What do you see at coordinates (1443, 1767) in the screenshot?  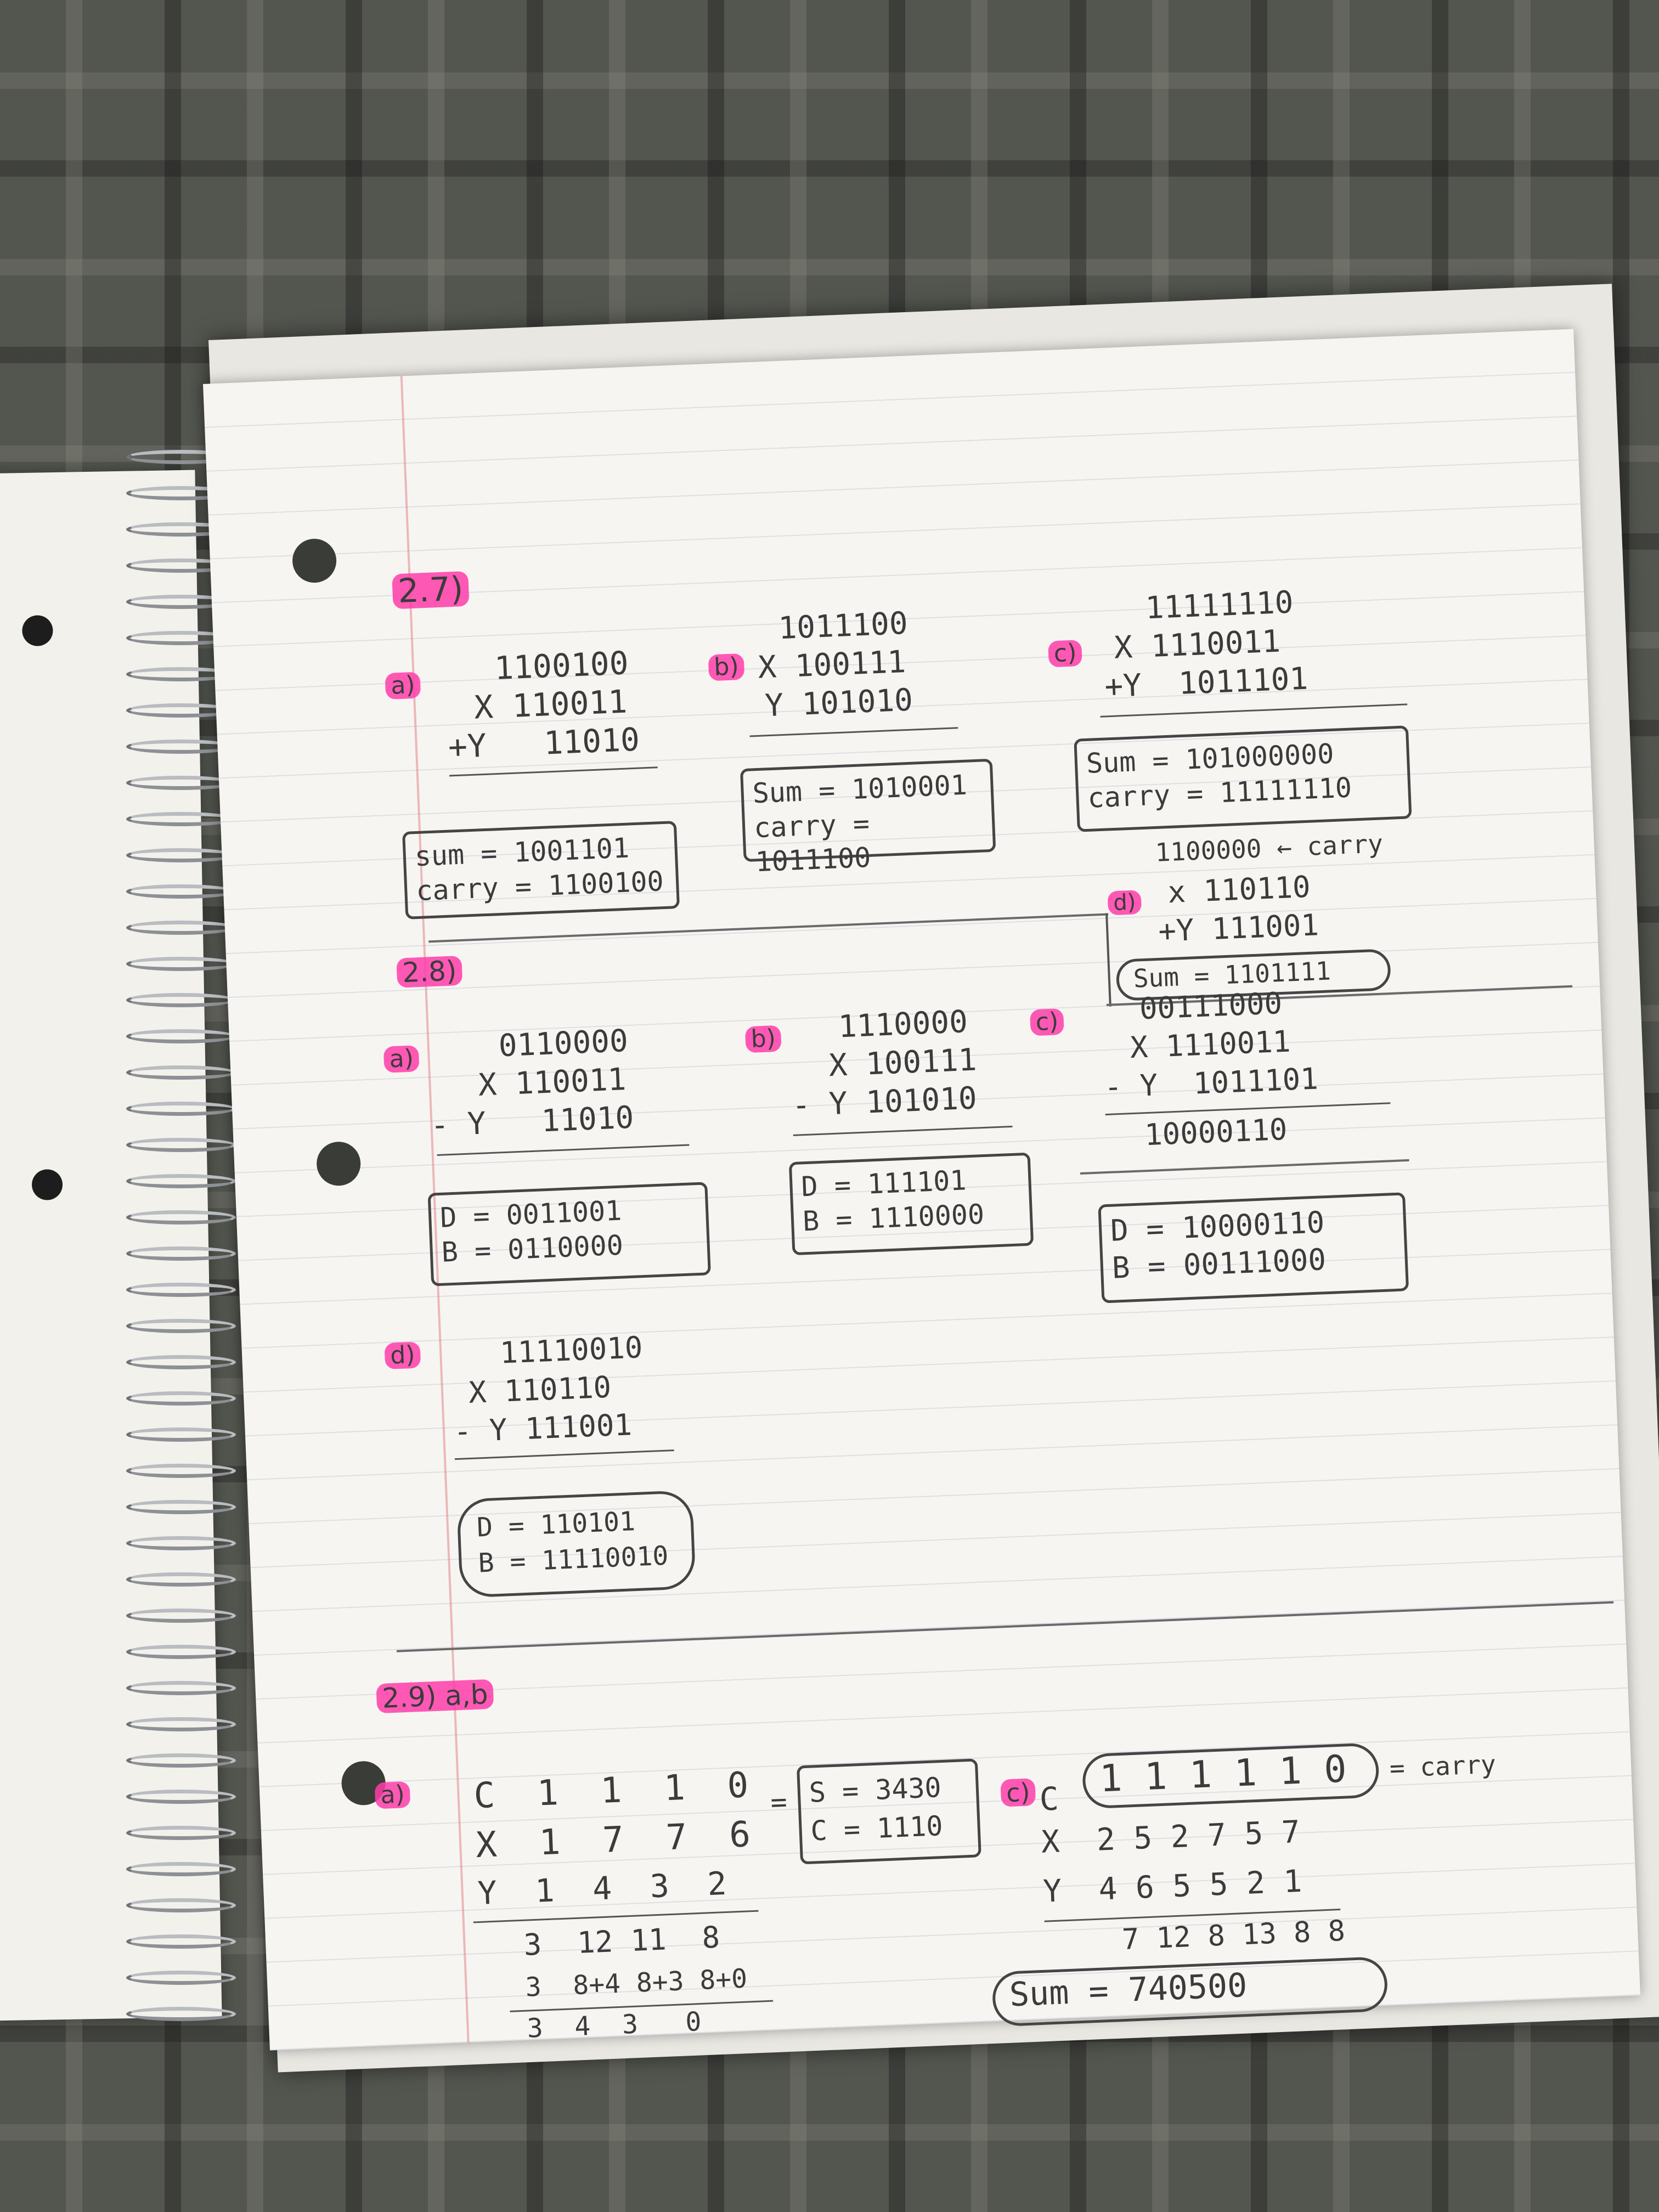 I see `p29-c-carry-note: = carry` at bounding box center [1443, 1767].